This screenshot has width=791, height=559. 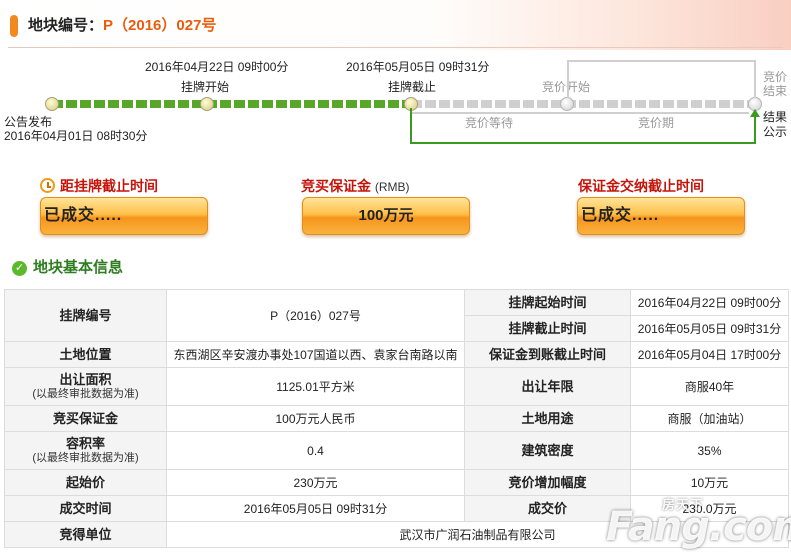 I want to click on bid-bracket-right, so click(x=755, y=79).